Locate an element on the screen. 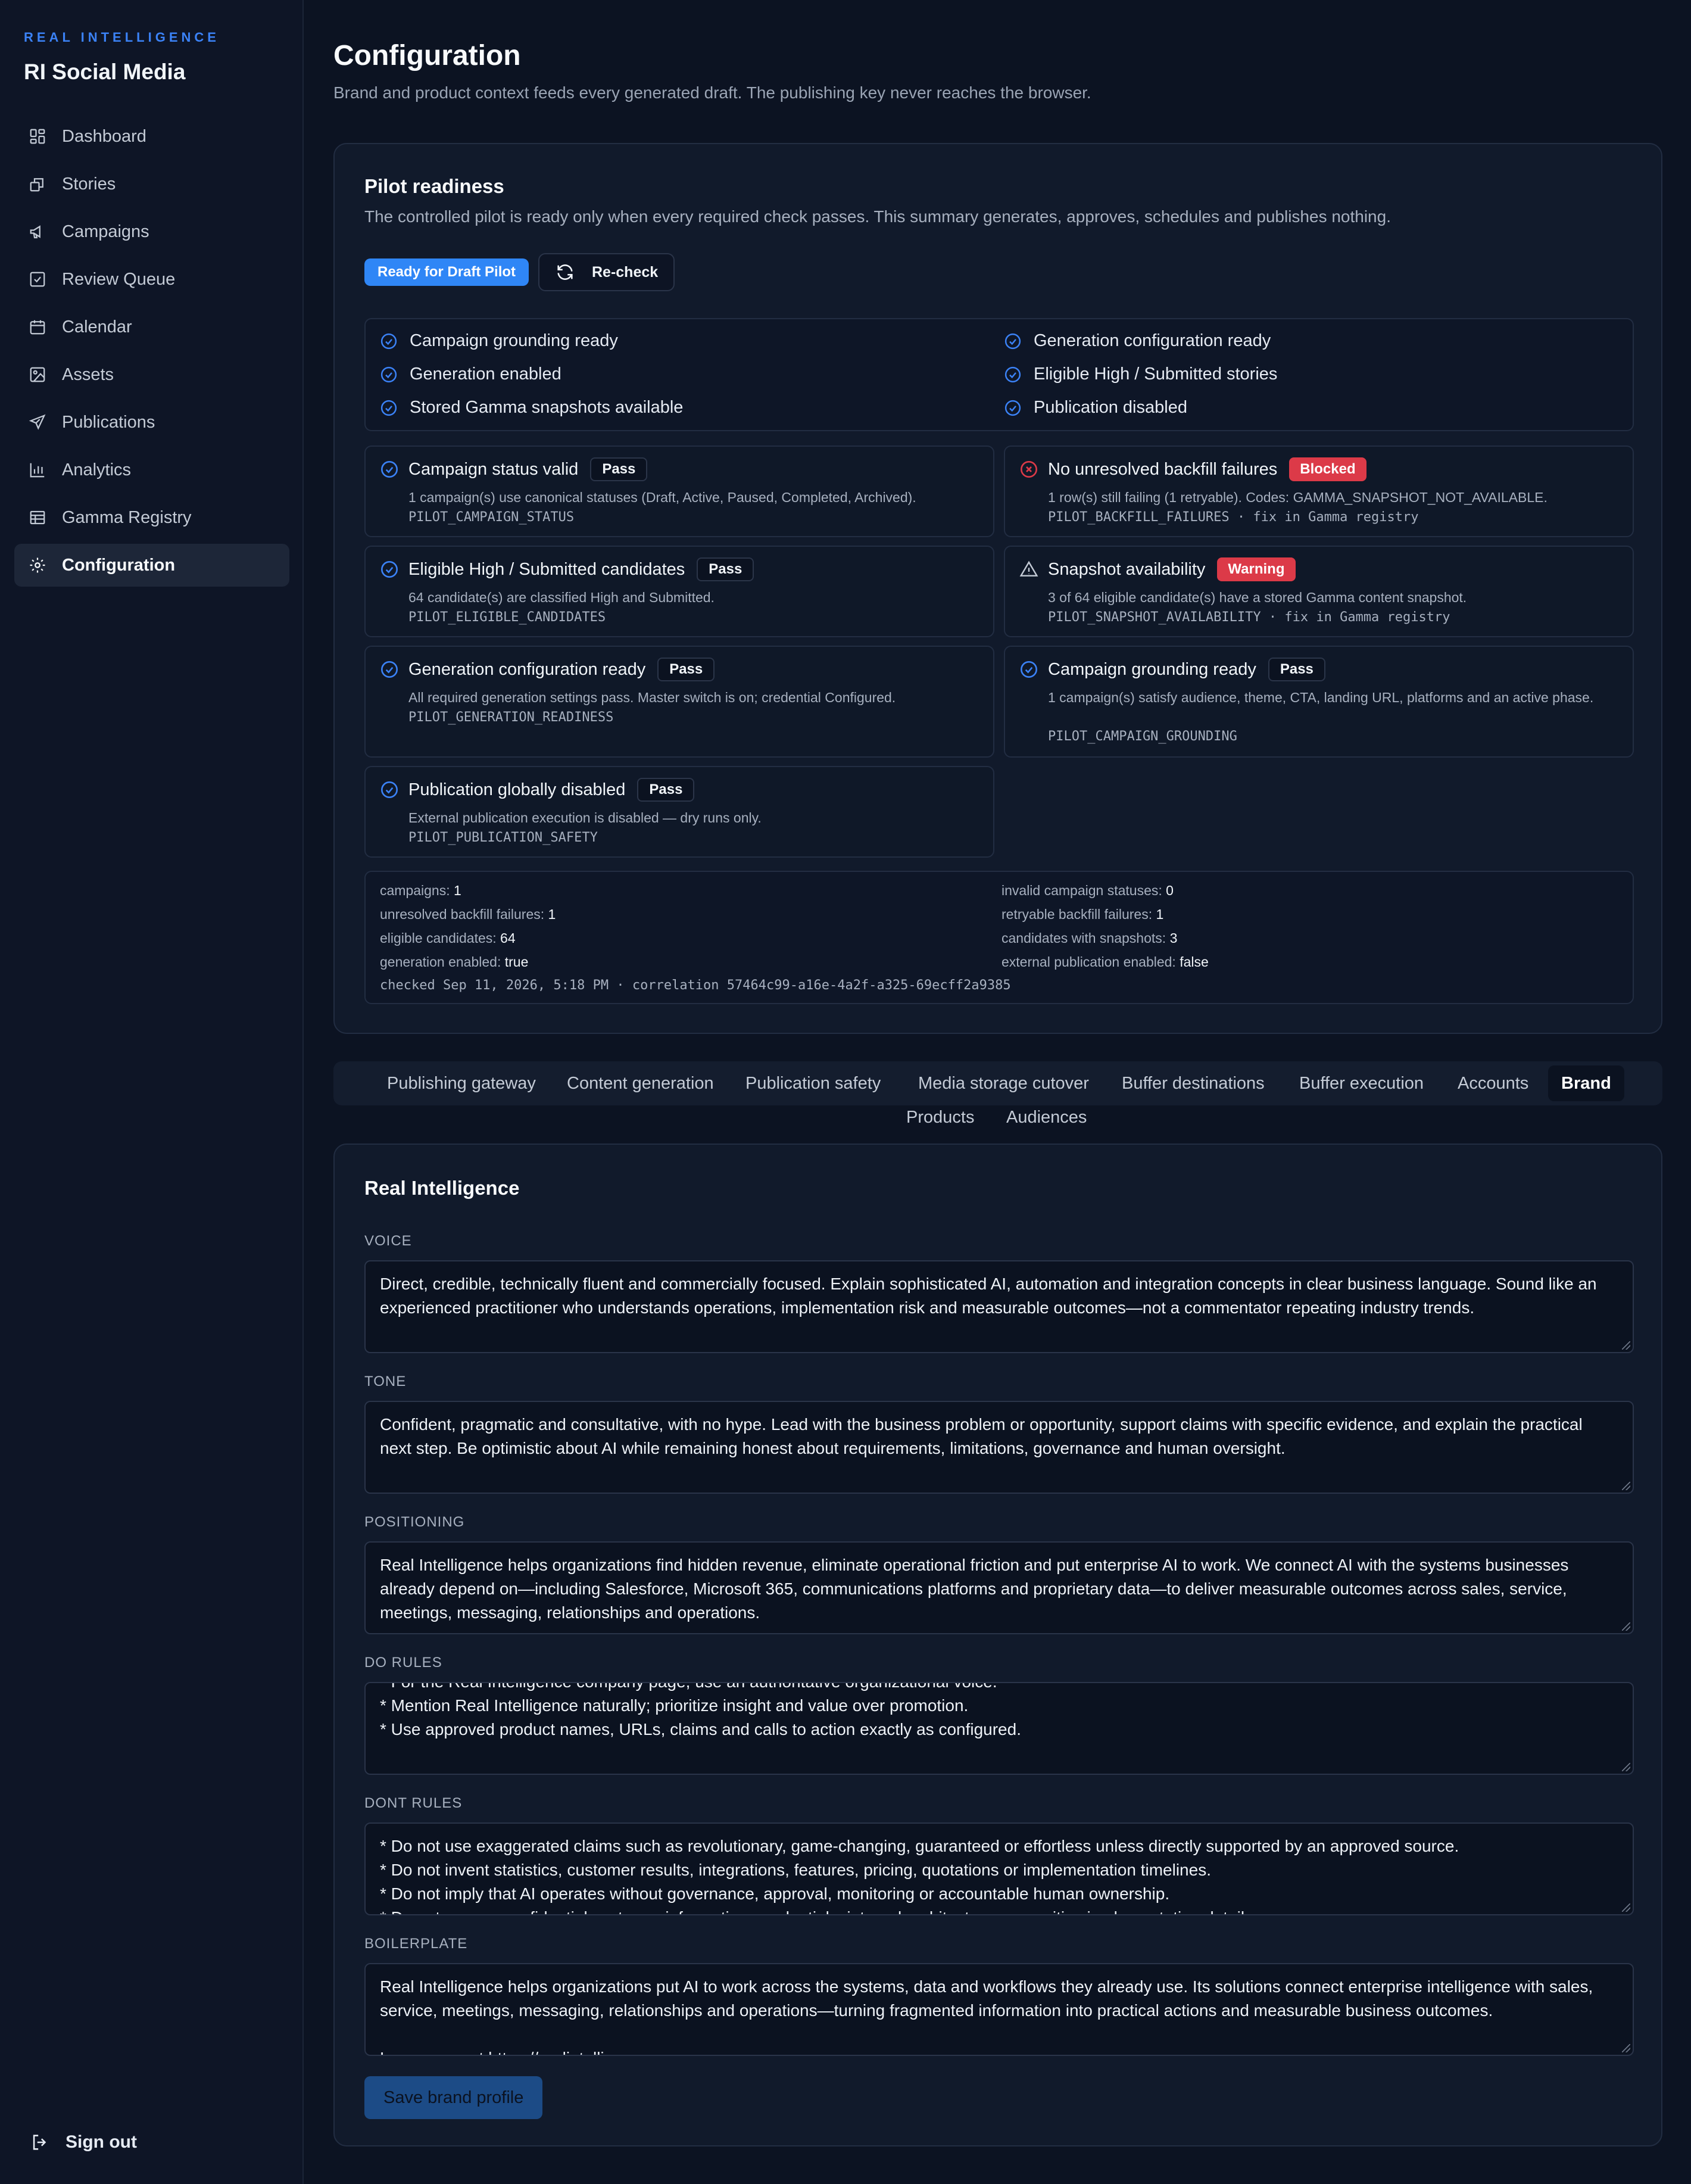 Image resolution: width=1691 pixels, height=2184 pixels. sidebar-item-review-queue: Review Queue is located at coordinates (151, 279).